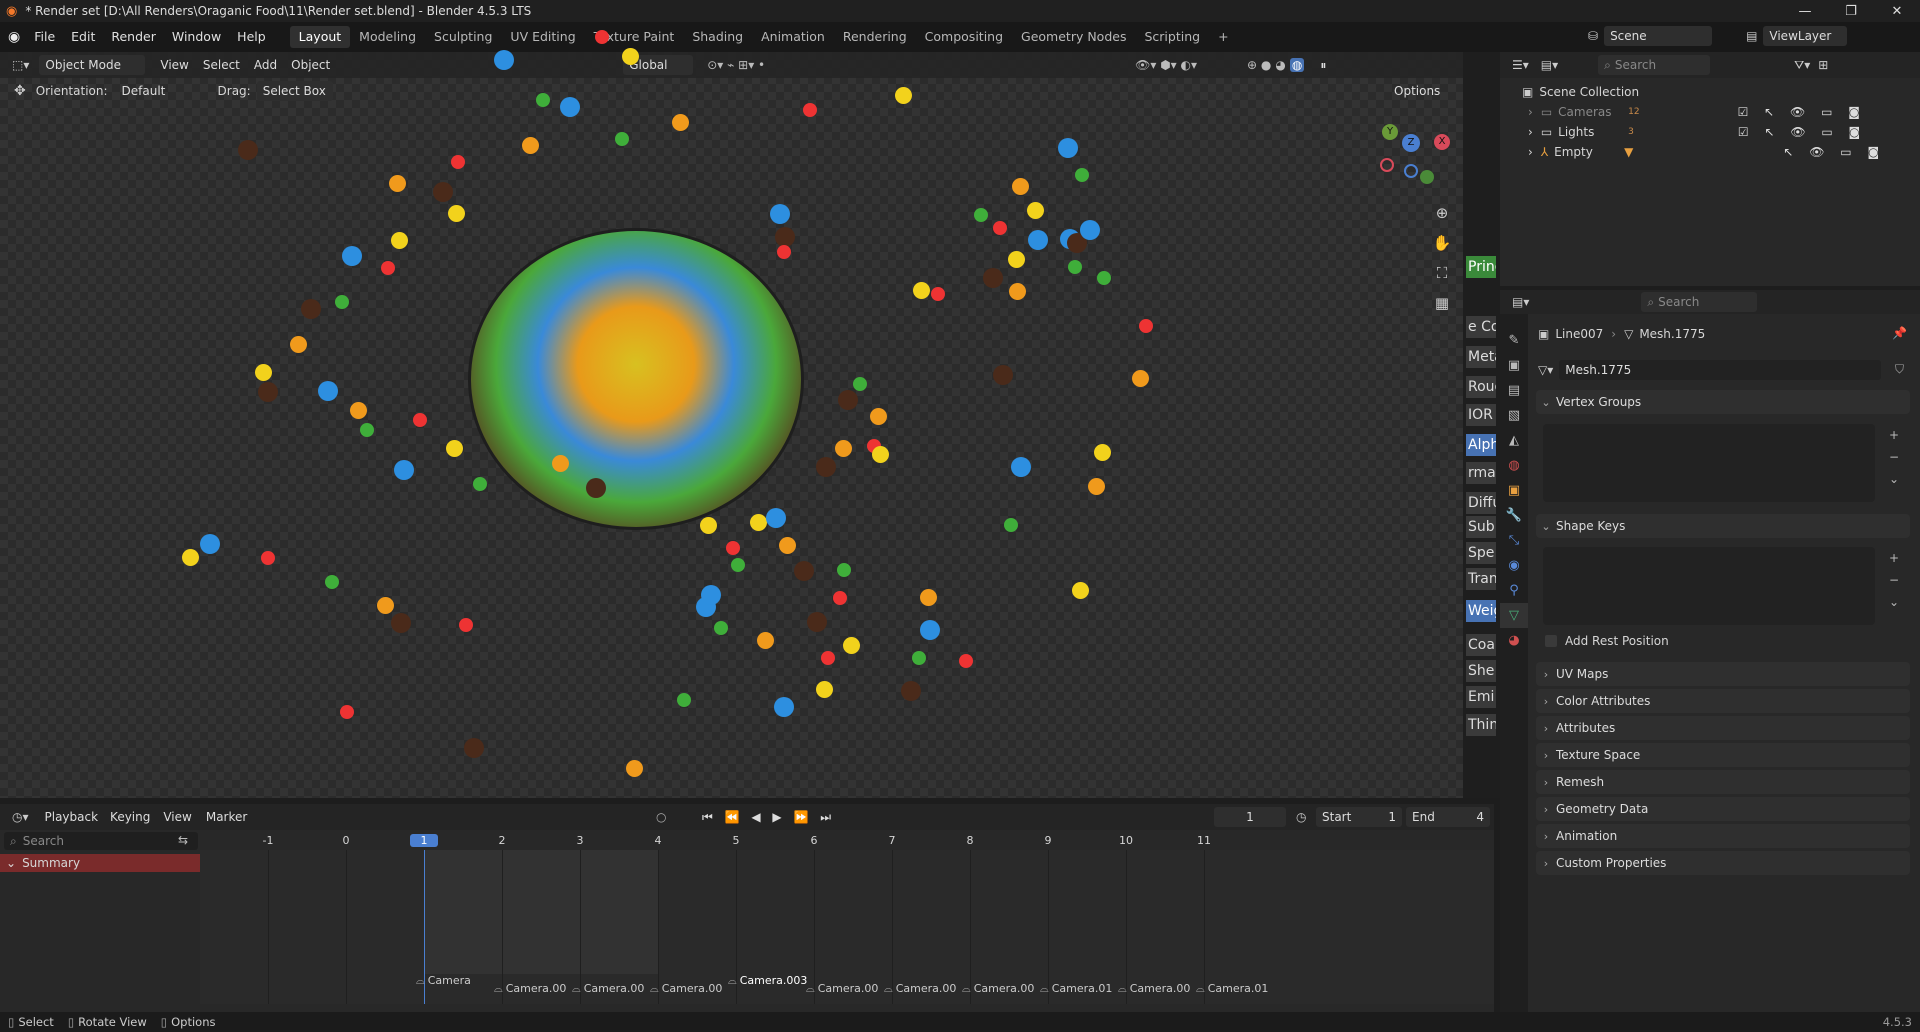 This screenshot has width=1920, height=1032. Describe the element at coordinates (463, 37) in the screenshot. I see `tab-sculpting: Sculpting` at that location.